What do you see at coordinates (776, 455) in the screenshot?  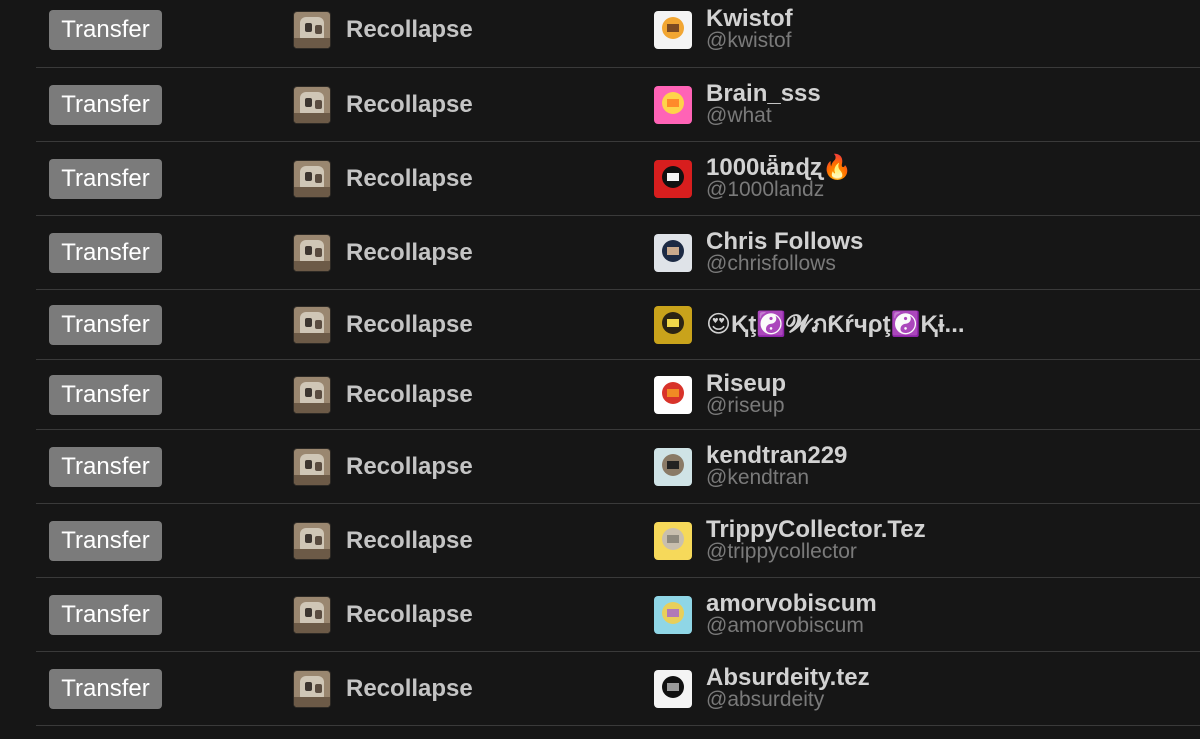 I see `user-name: kendtran229` at bounding box center [776, 455].